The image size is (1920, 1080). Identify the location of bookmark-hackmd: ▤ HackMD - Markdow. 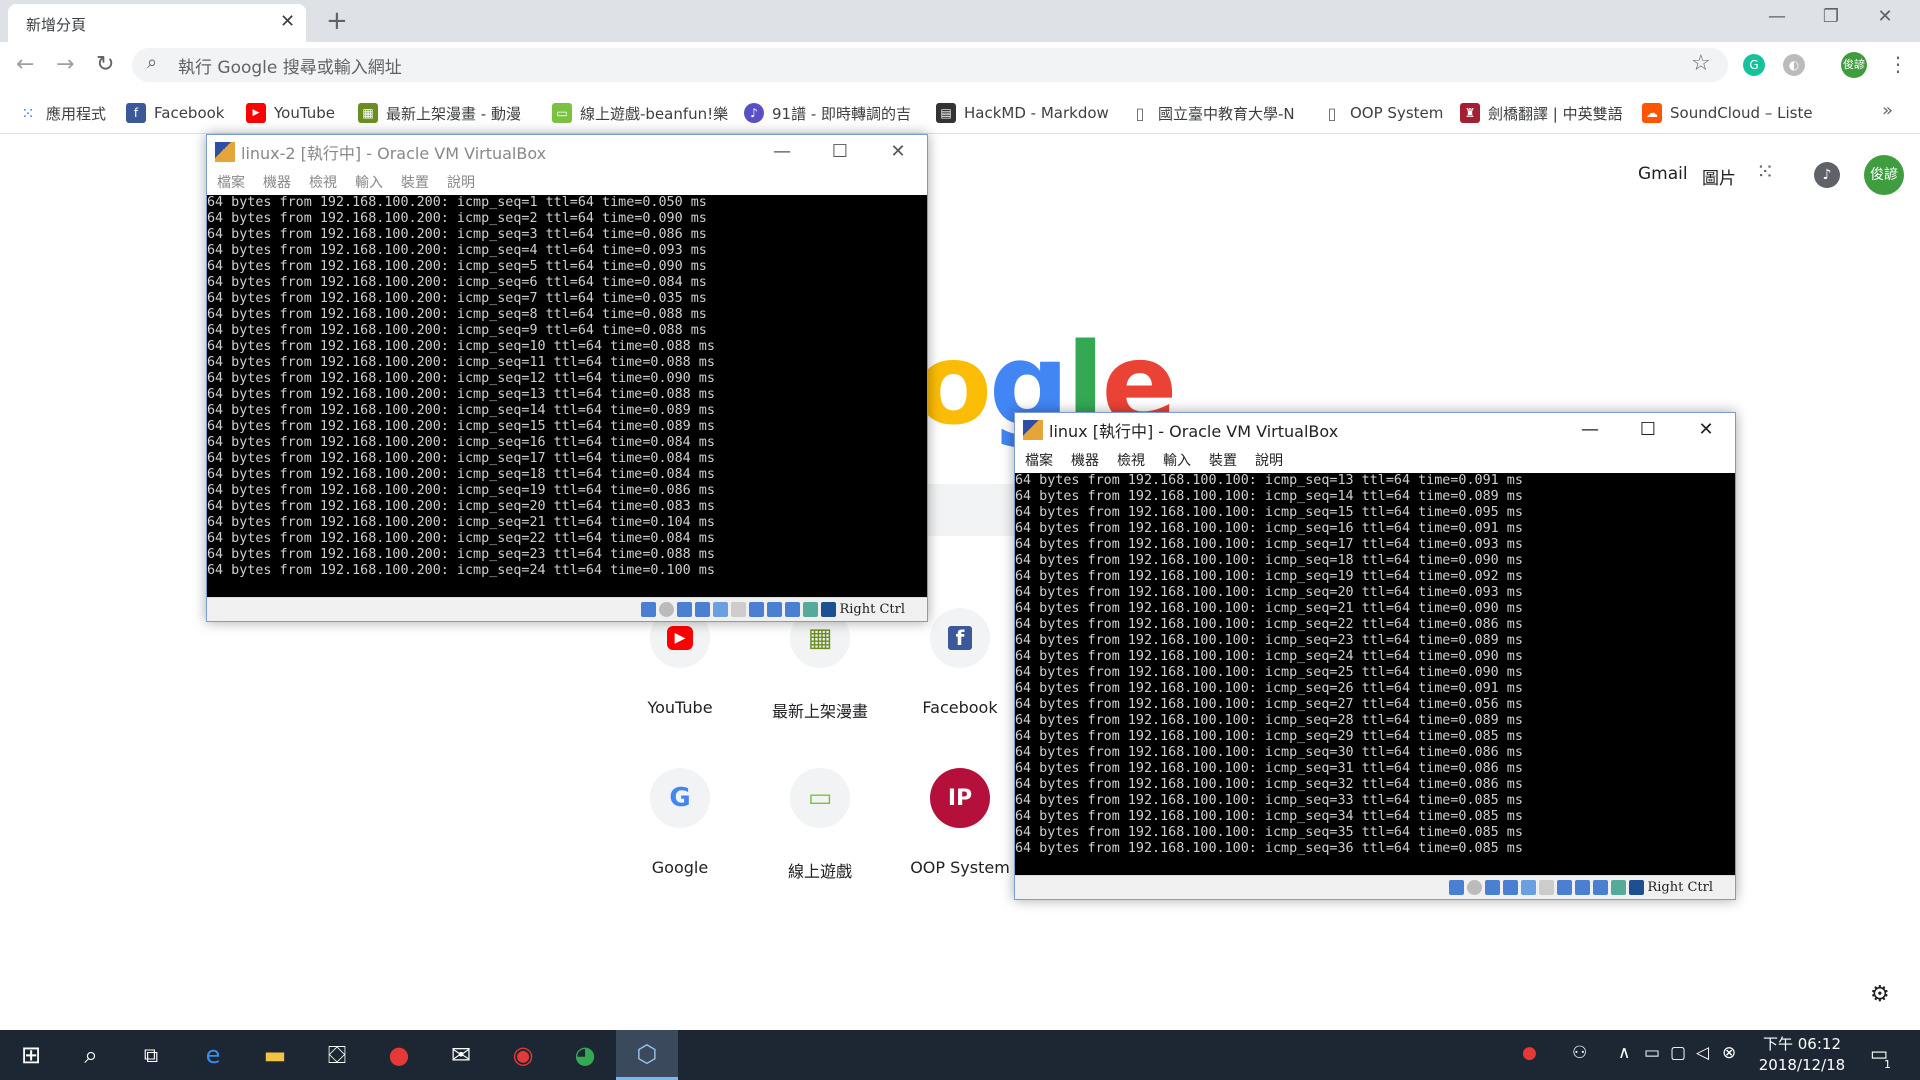
(1022, 113).